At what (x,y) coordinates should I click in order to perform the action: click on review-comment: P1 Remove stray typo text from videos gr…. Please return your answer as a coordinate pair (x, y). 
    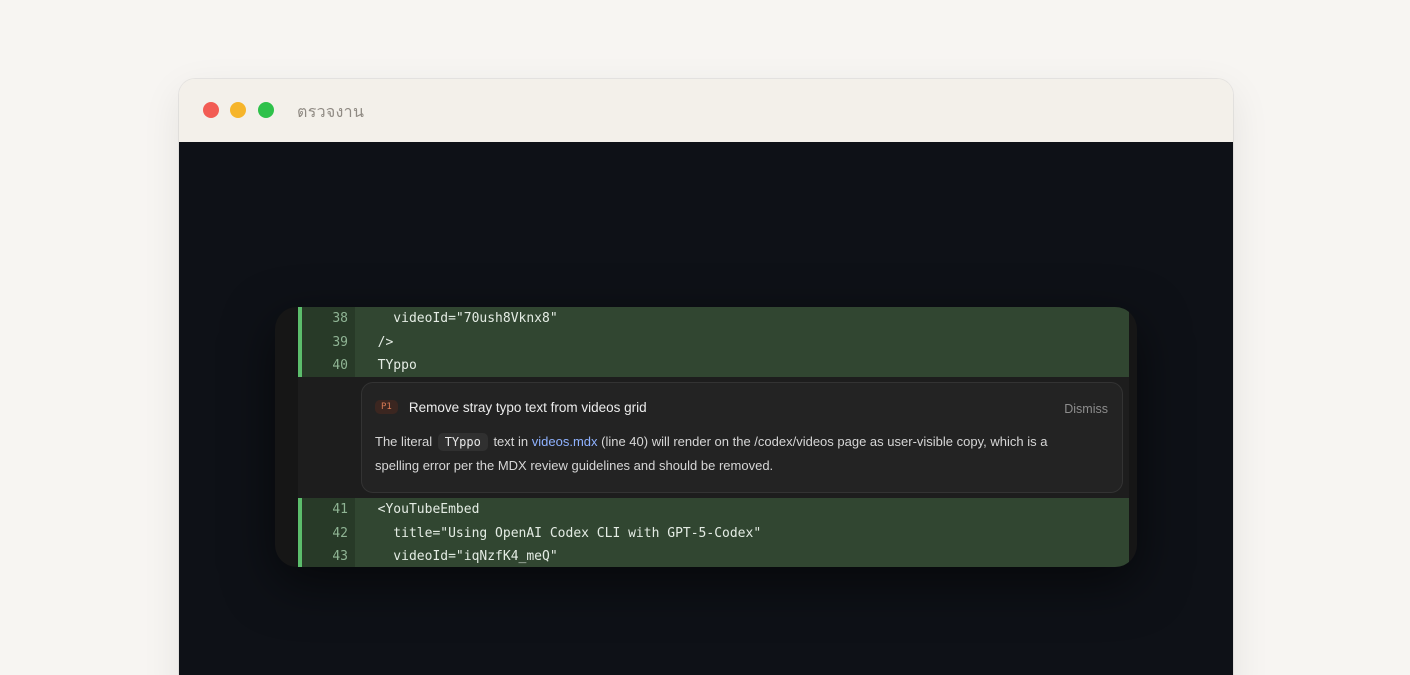
    Looking at the image, I should click on (742, 437).